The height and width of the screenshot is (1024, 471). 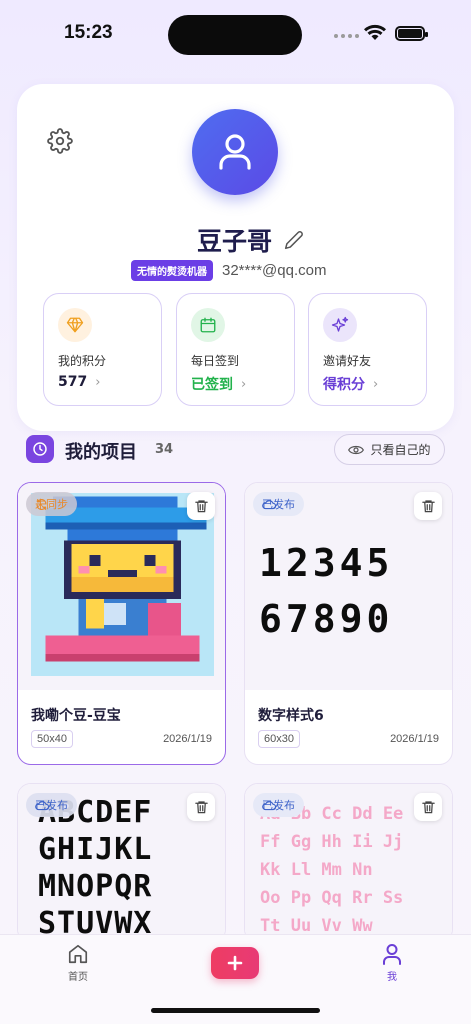 I want to click on title-badge: 无情的熨烫机器, so click(x=172, y=270).